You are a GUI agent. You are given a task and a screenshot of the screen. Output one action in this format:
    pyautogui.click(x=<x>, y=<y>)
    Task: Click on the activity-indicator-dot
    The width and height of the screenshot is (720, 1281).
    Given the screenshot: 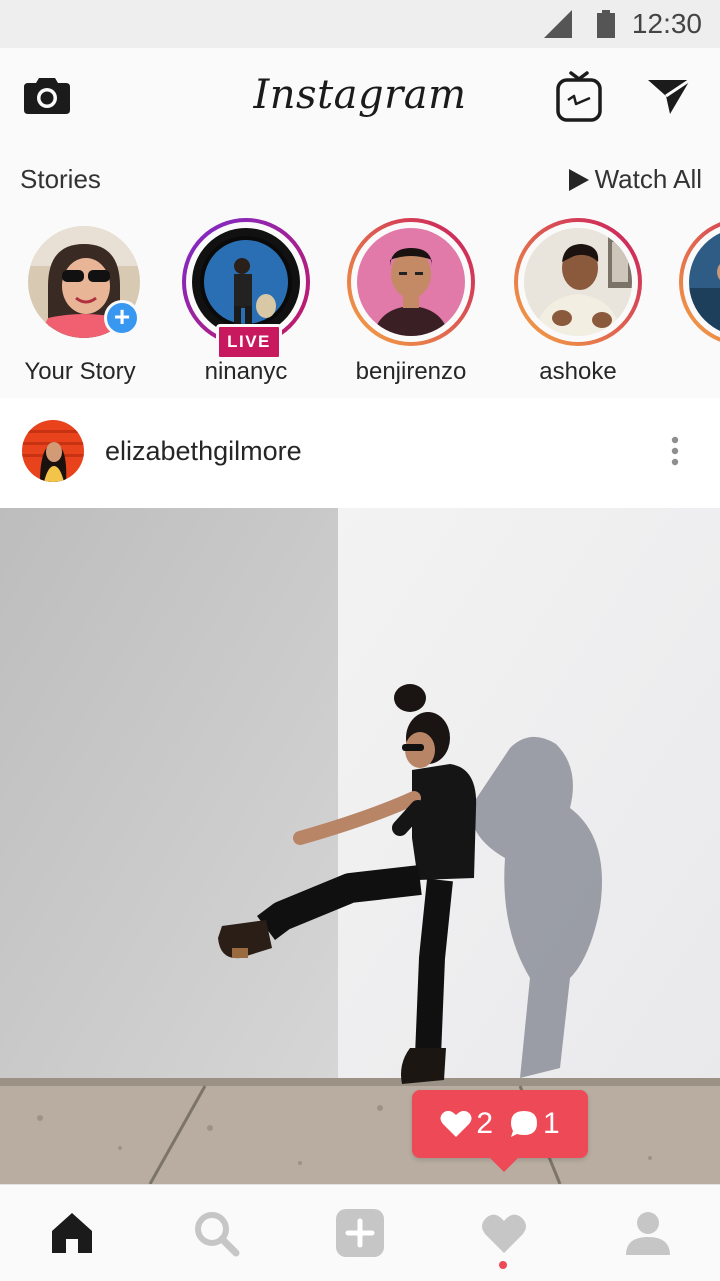 What is the action you would take?
    pyautogui.click(x=503, y=1265)
    